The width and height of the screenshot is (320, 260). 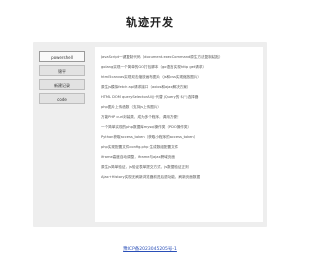 I want to click on site-title: 轨迹开发, so click(x=150, y=22).